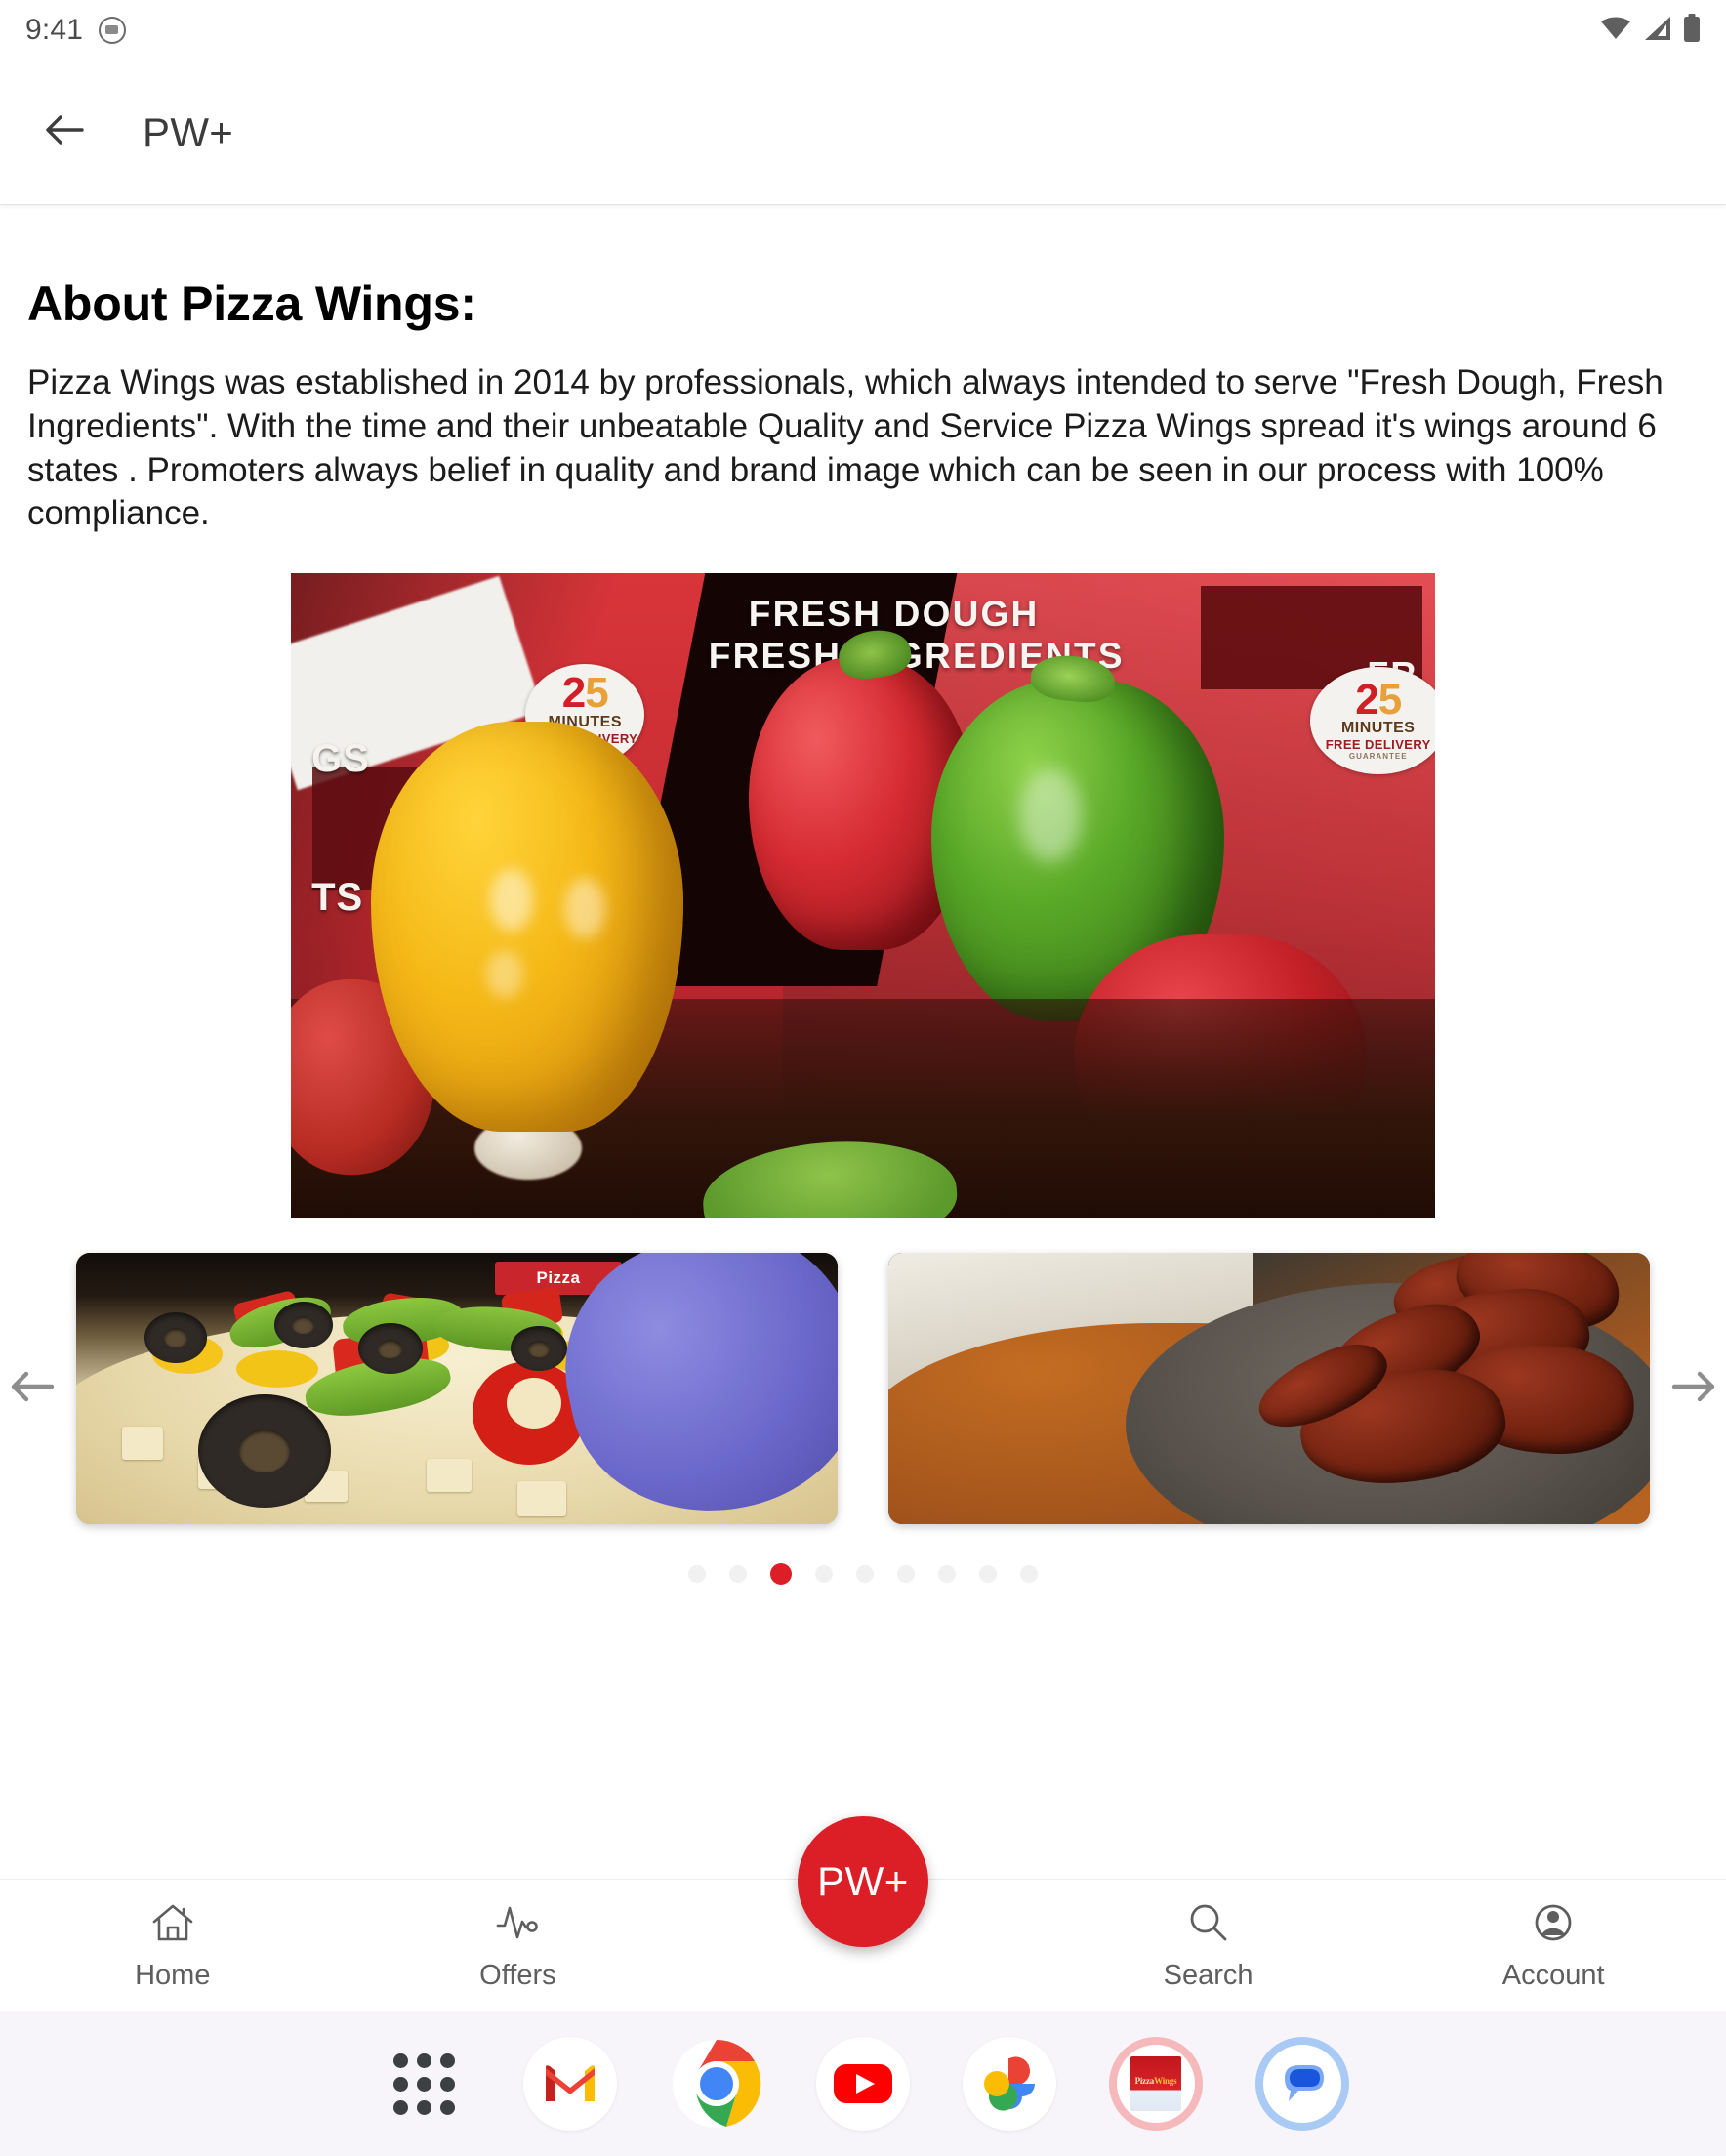  I want to click on back-button, so click(64, 133).